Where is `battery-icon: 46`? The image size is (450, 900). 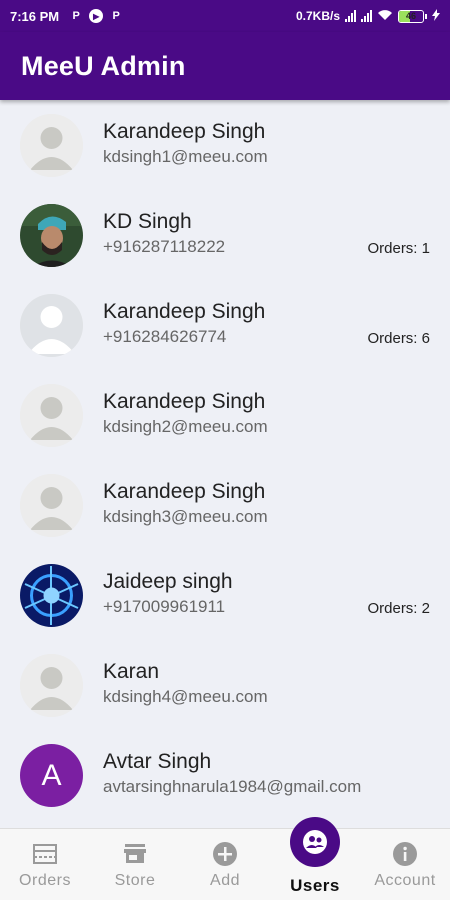
battery-icon: 46 is located at coordinates (412, 16).